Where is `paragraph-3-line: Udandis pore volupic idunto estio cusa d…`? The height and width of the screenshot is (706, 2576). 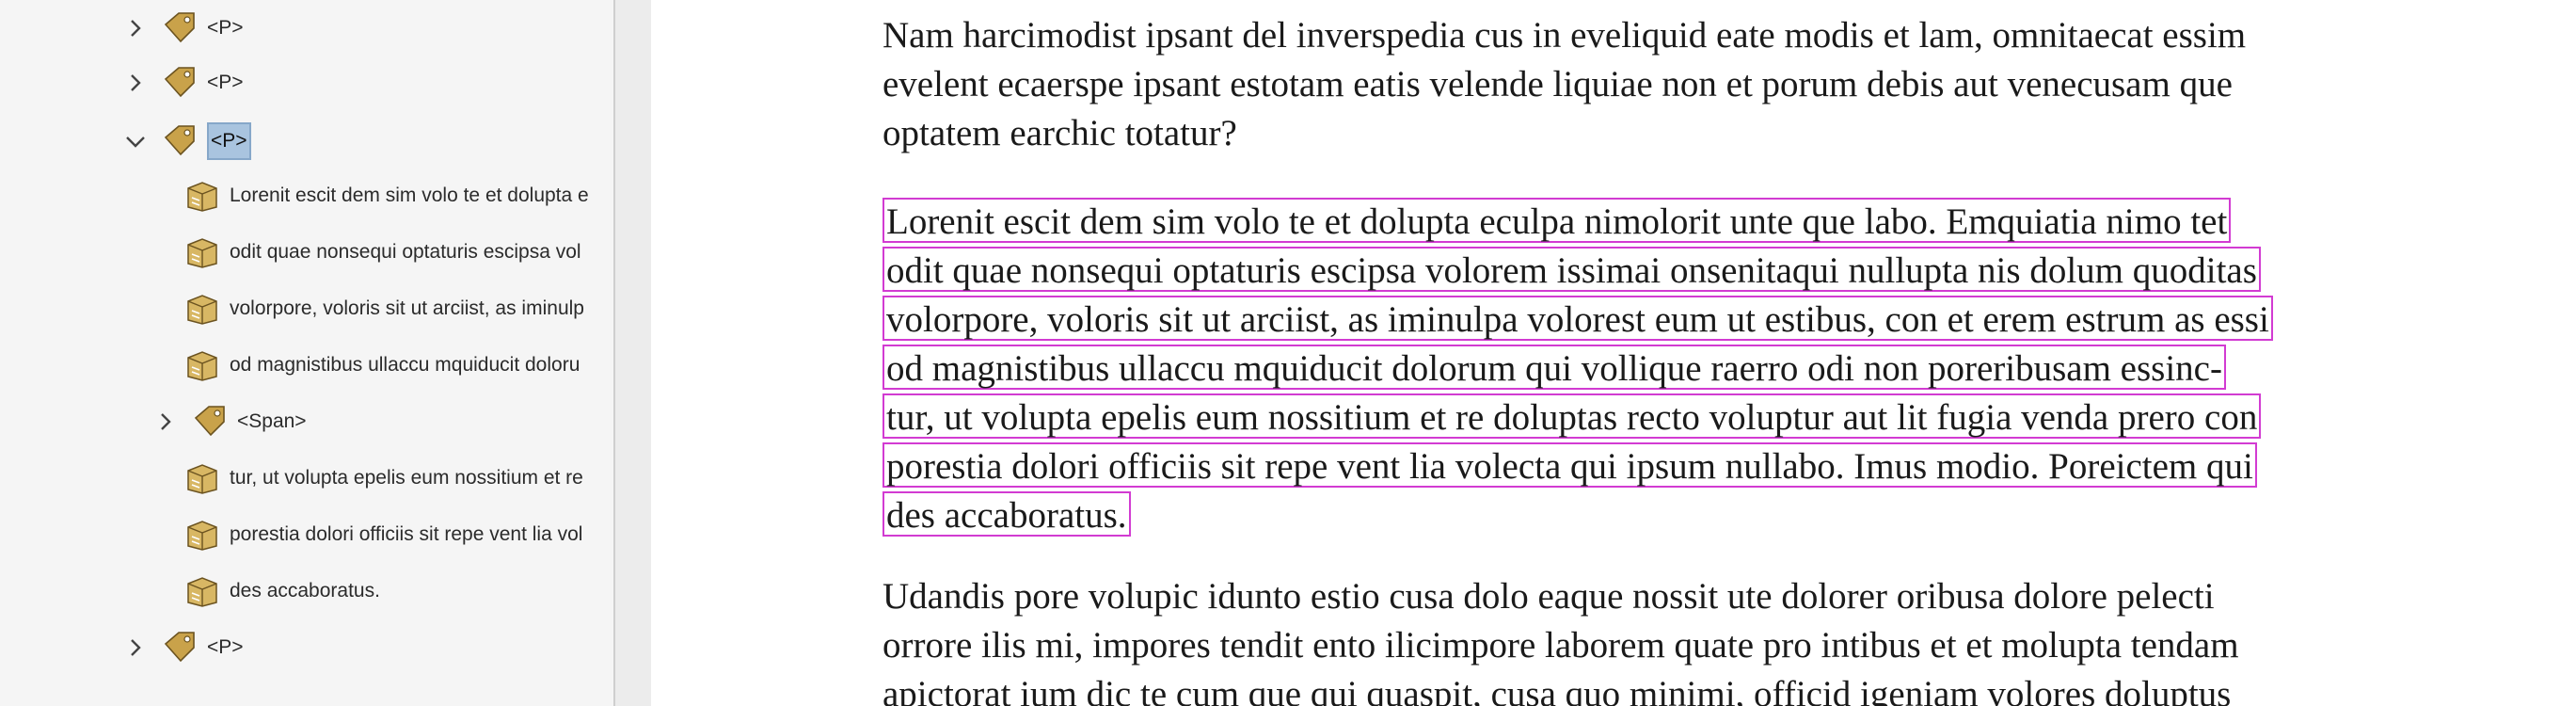
paragraph-3-line: Udandis pore volupic idunto estio cusa d… is located at coordinates (1549, 596).